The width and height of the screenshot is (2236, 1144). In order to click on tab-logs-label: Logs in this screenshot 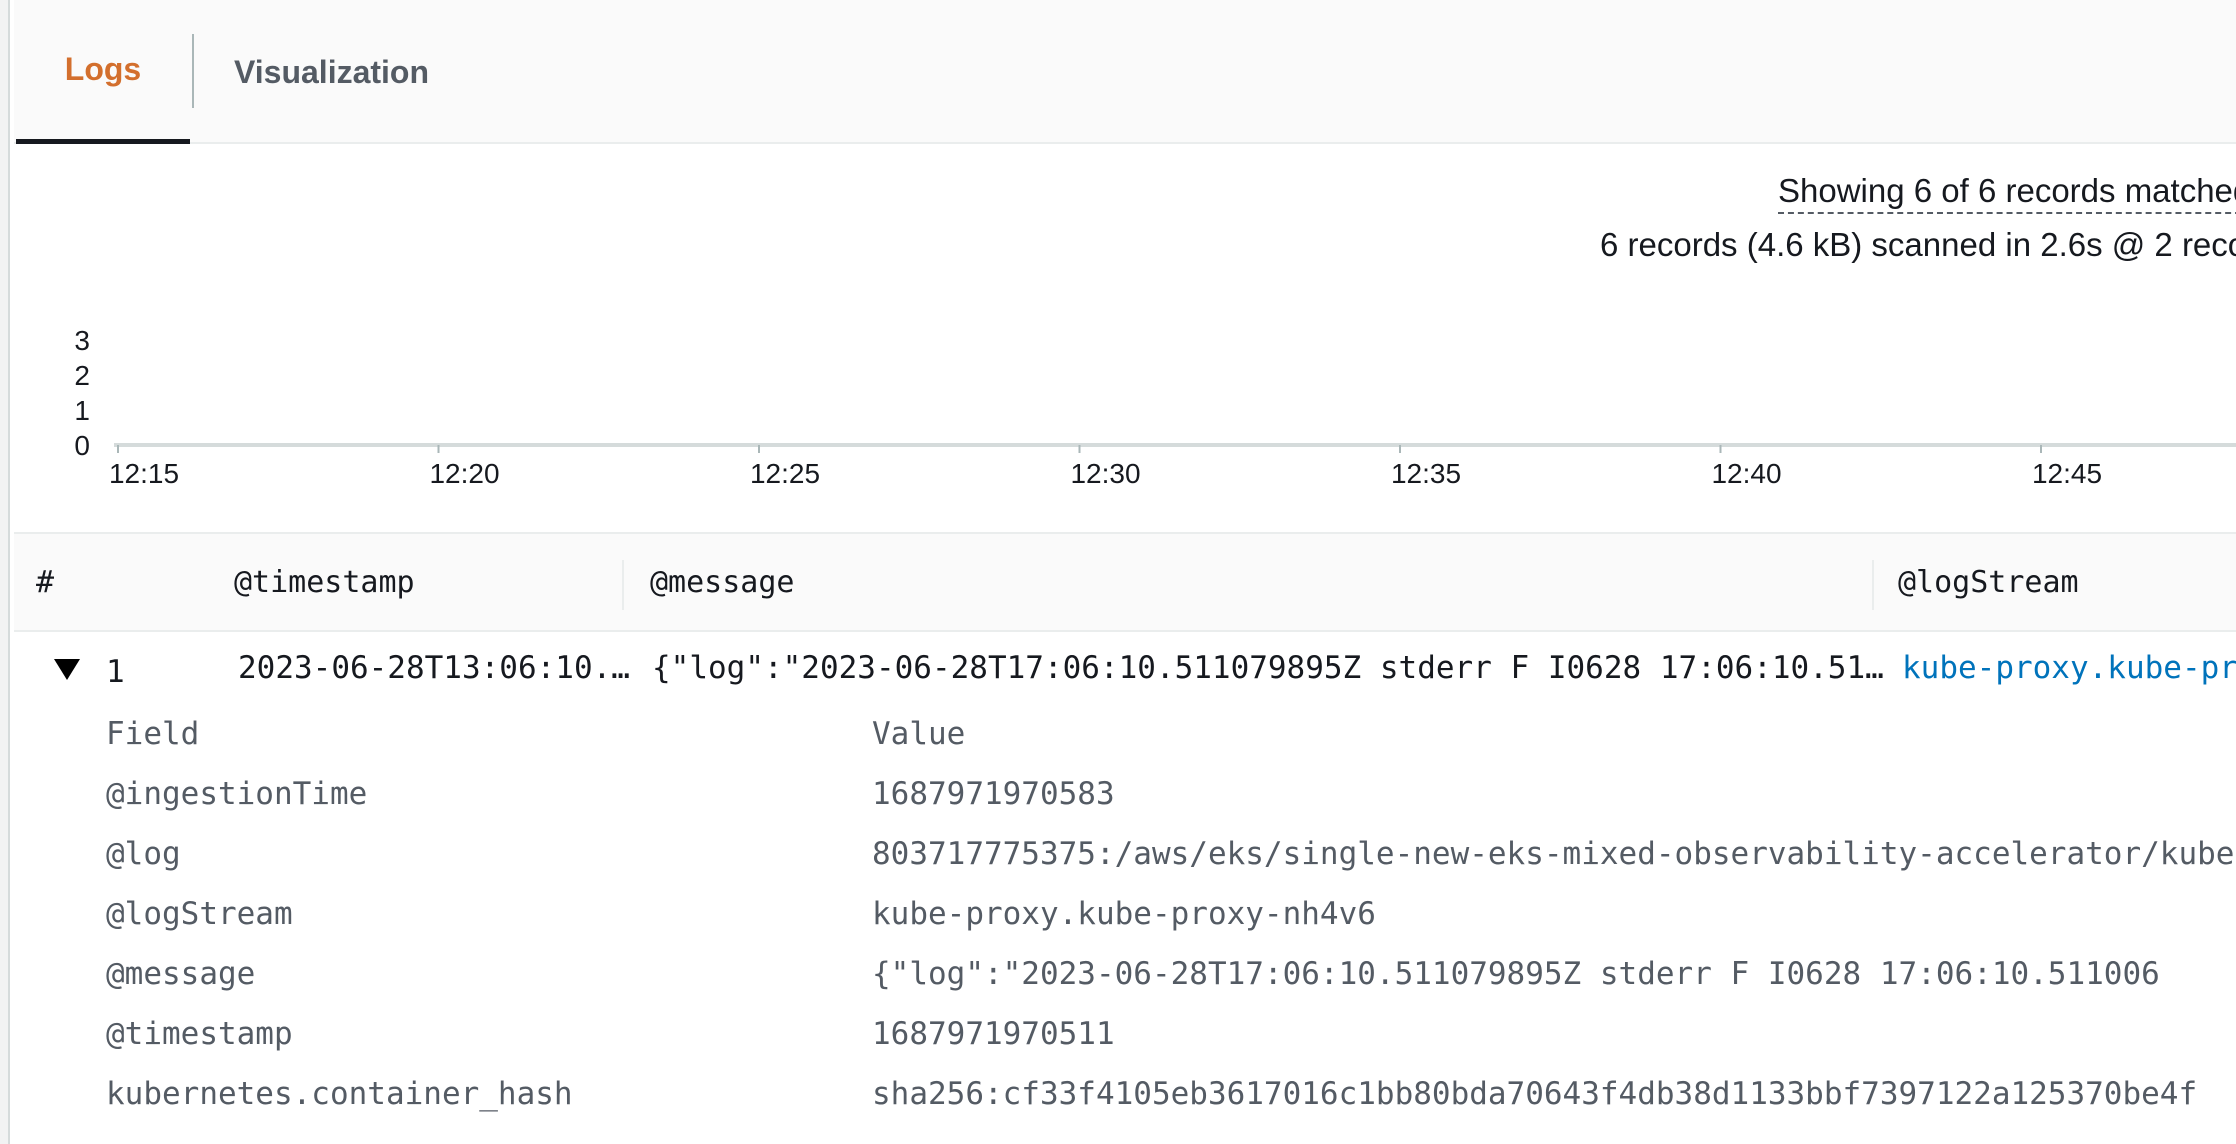, I will do `click(103, 69)`.